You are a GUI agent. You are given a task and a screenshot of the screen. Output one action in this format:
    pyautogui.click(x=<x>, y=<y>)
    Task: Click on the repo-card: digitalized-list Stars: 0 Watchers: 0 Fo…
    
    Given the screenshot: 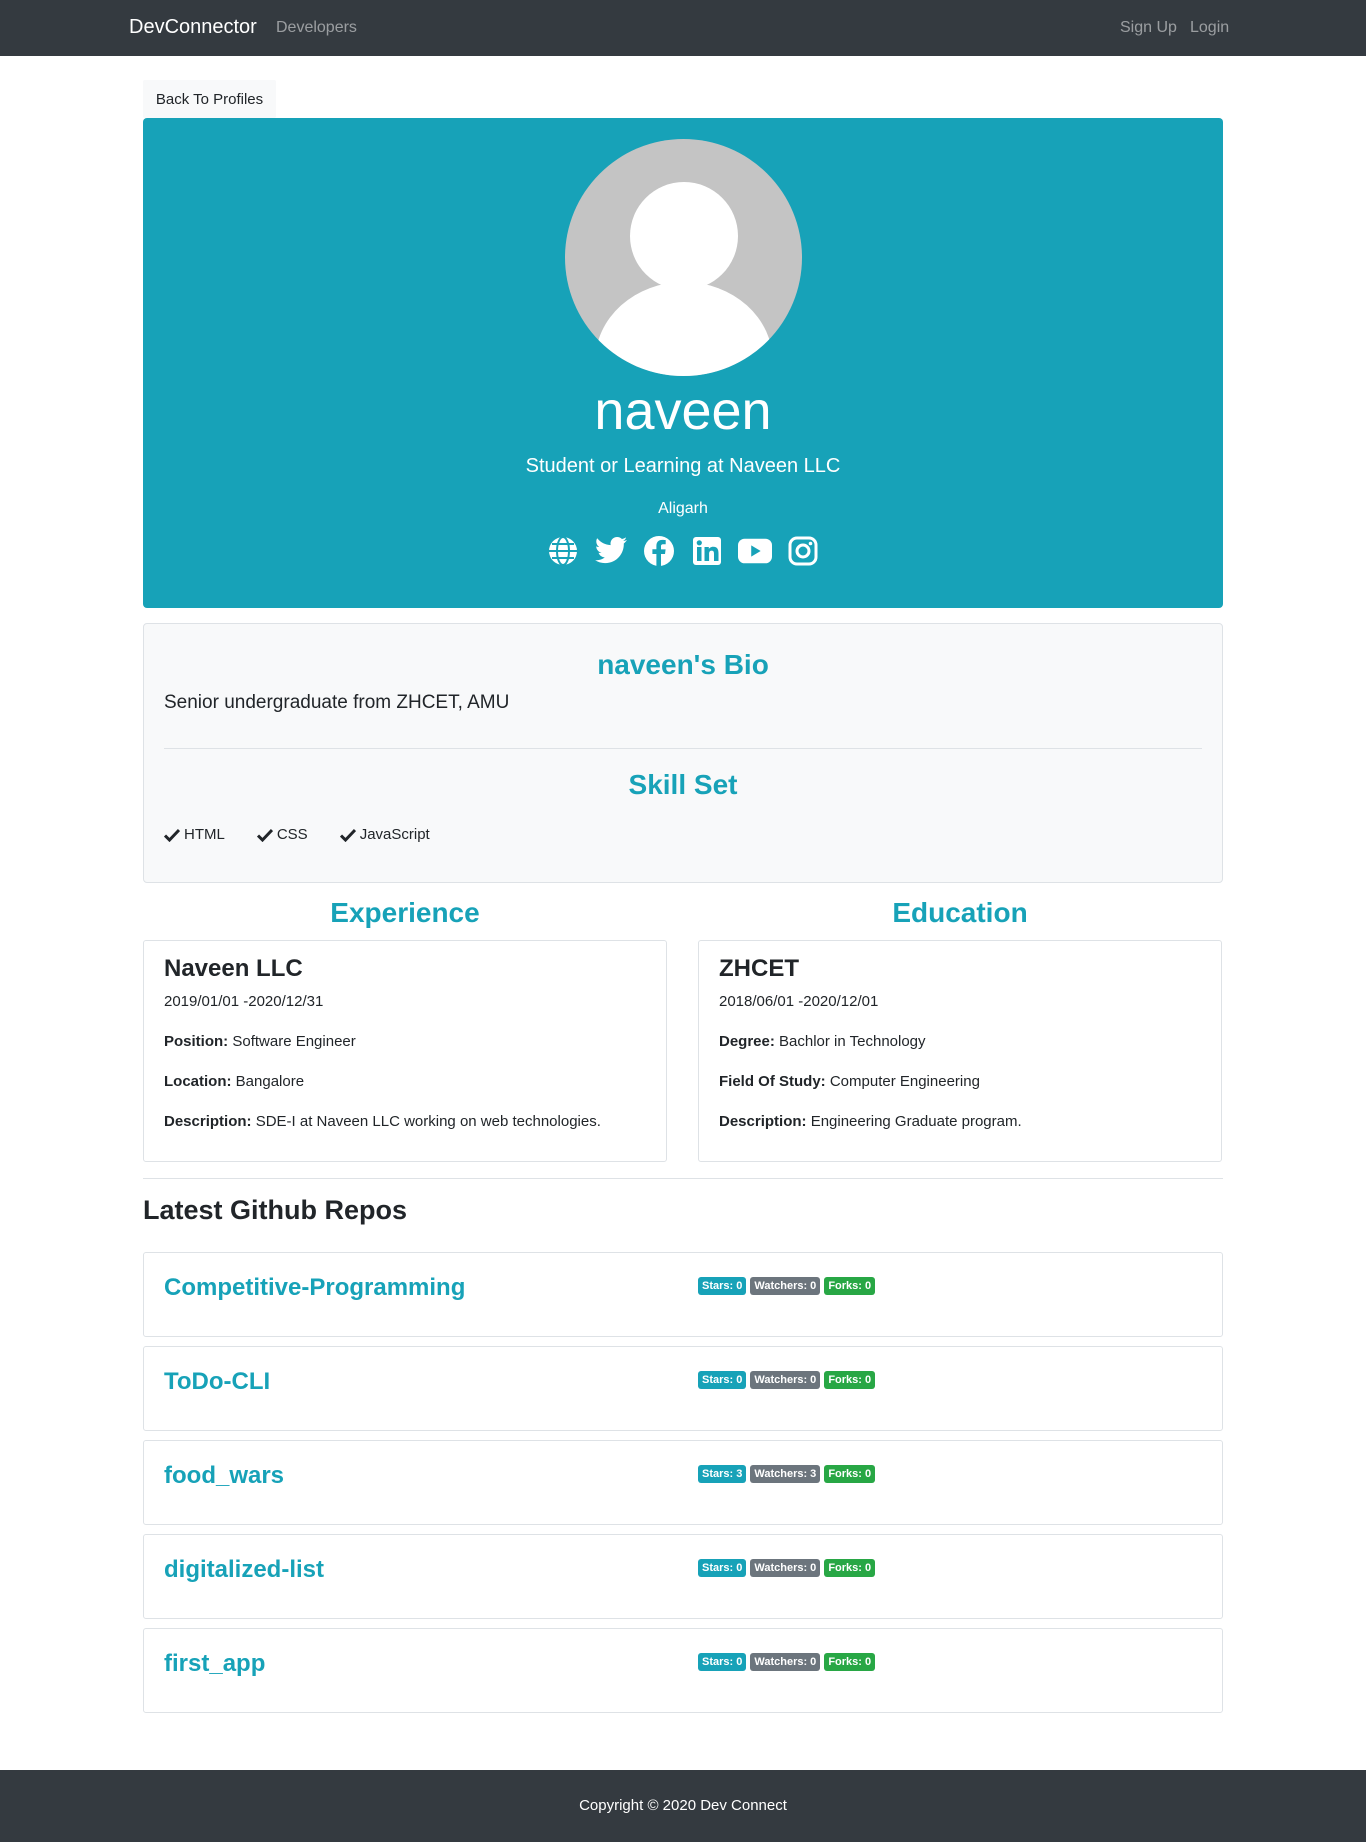 What is the action you would take?
    pyautogui.click(x=683, y=1576)
    